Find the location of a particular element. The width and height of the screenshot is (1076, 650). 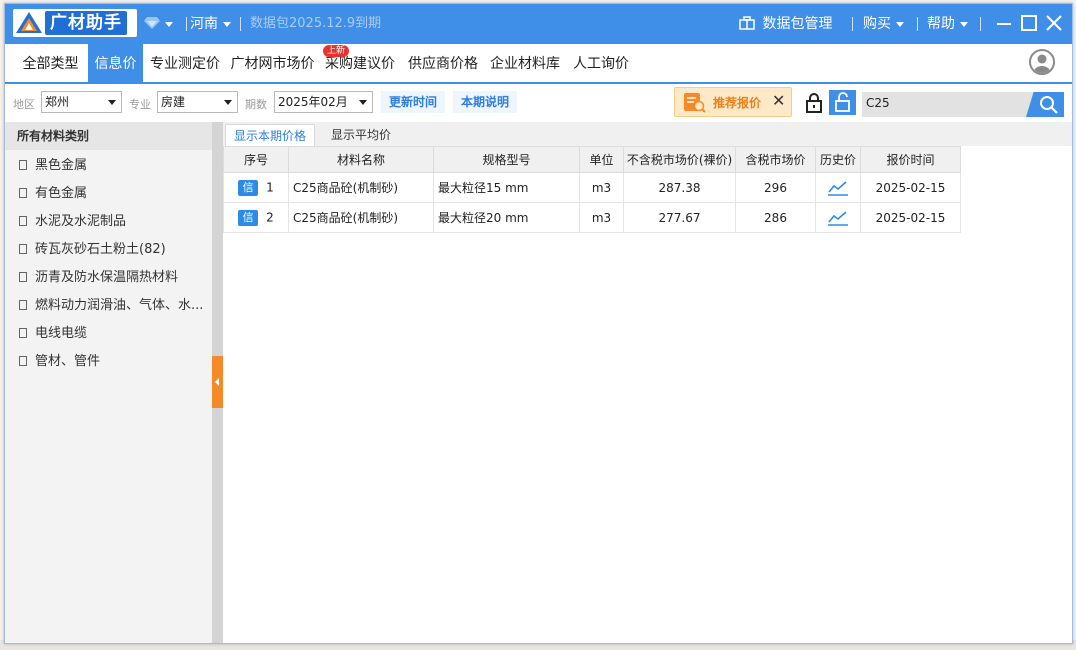

sidebar-item-label: 砖瓦灰砂石土粉土(82) is located at coordinates (100, 249).